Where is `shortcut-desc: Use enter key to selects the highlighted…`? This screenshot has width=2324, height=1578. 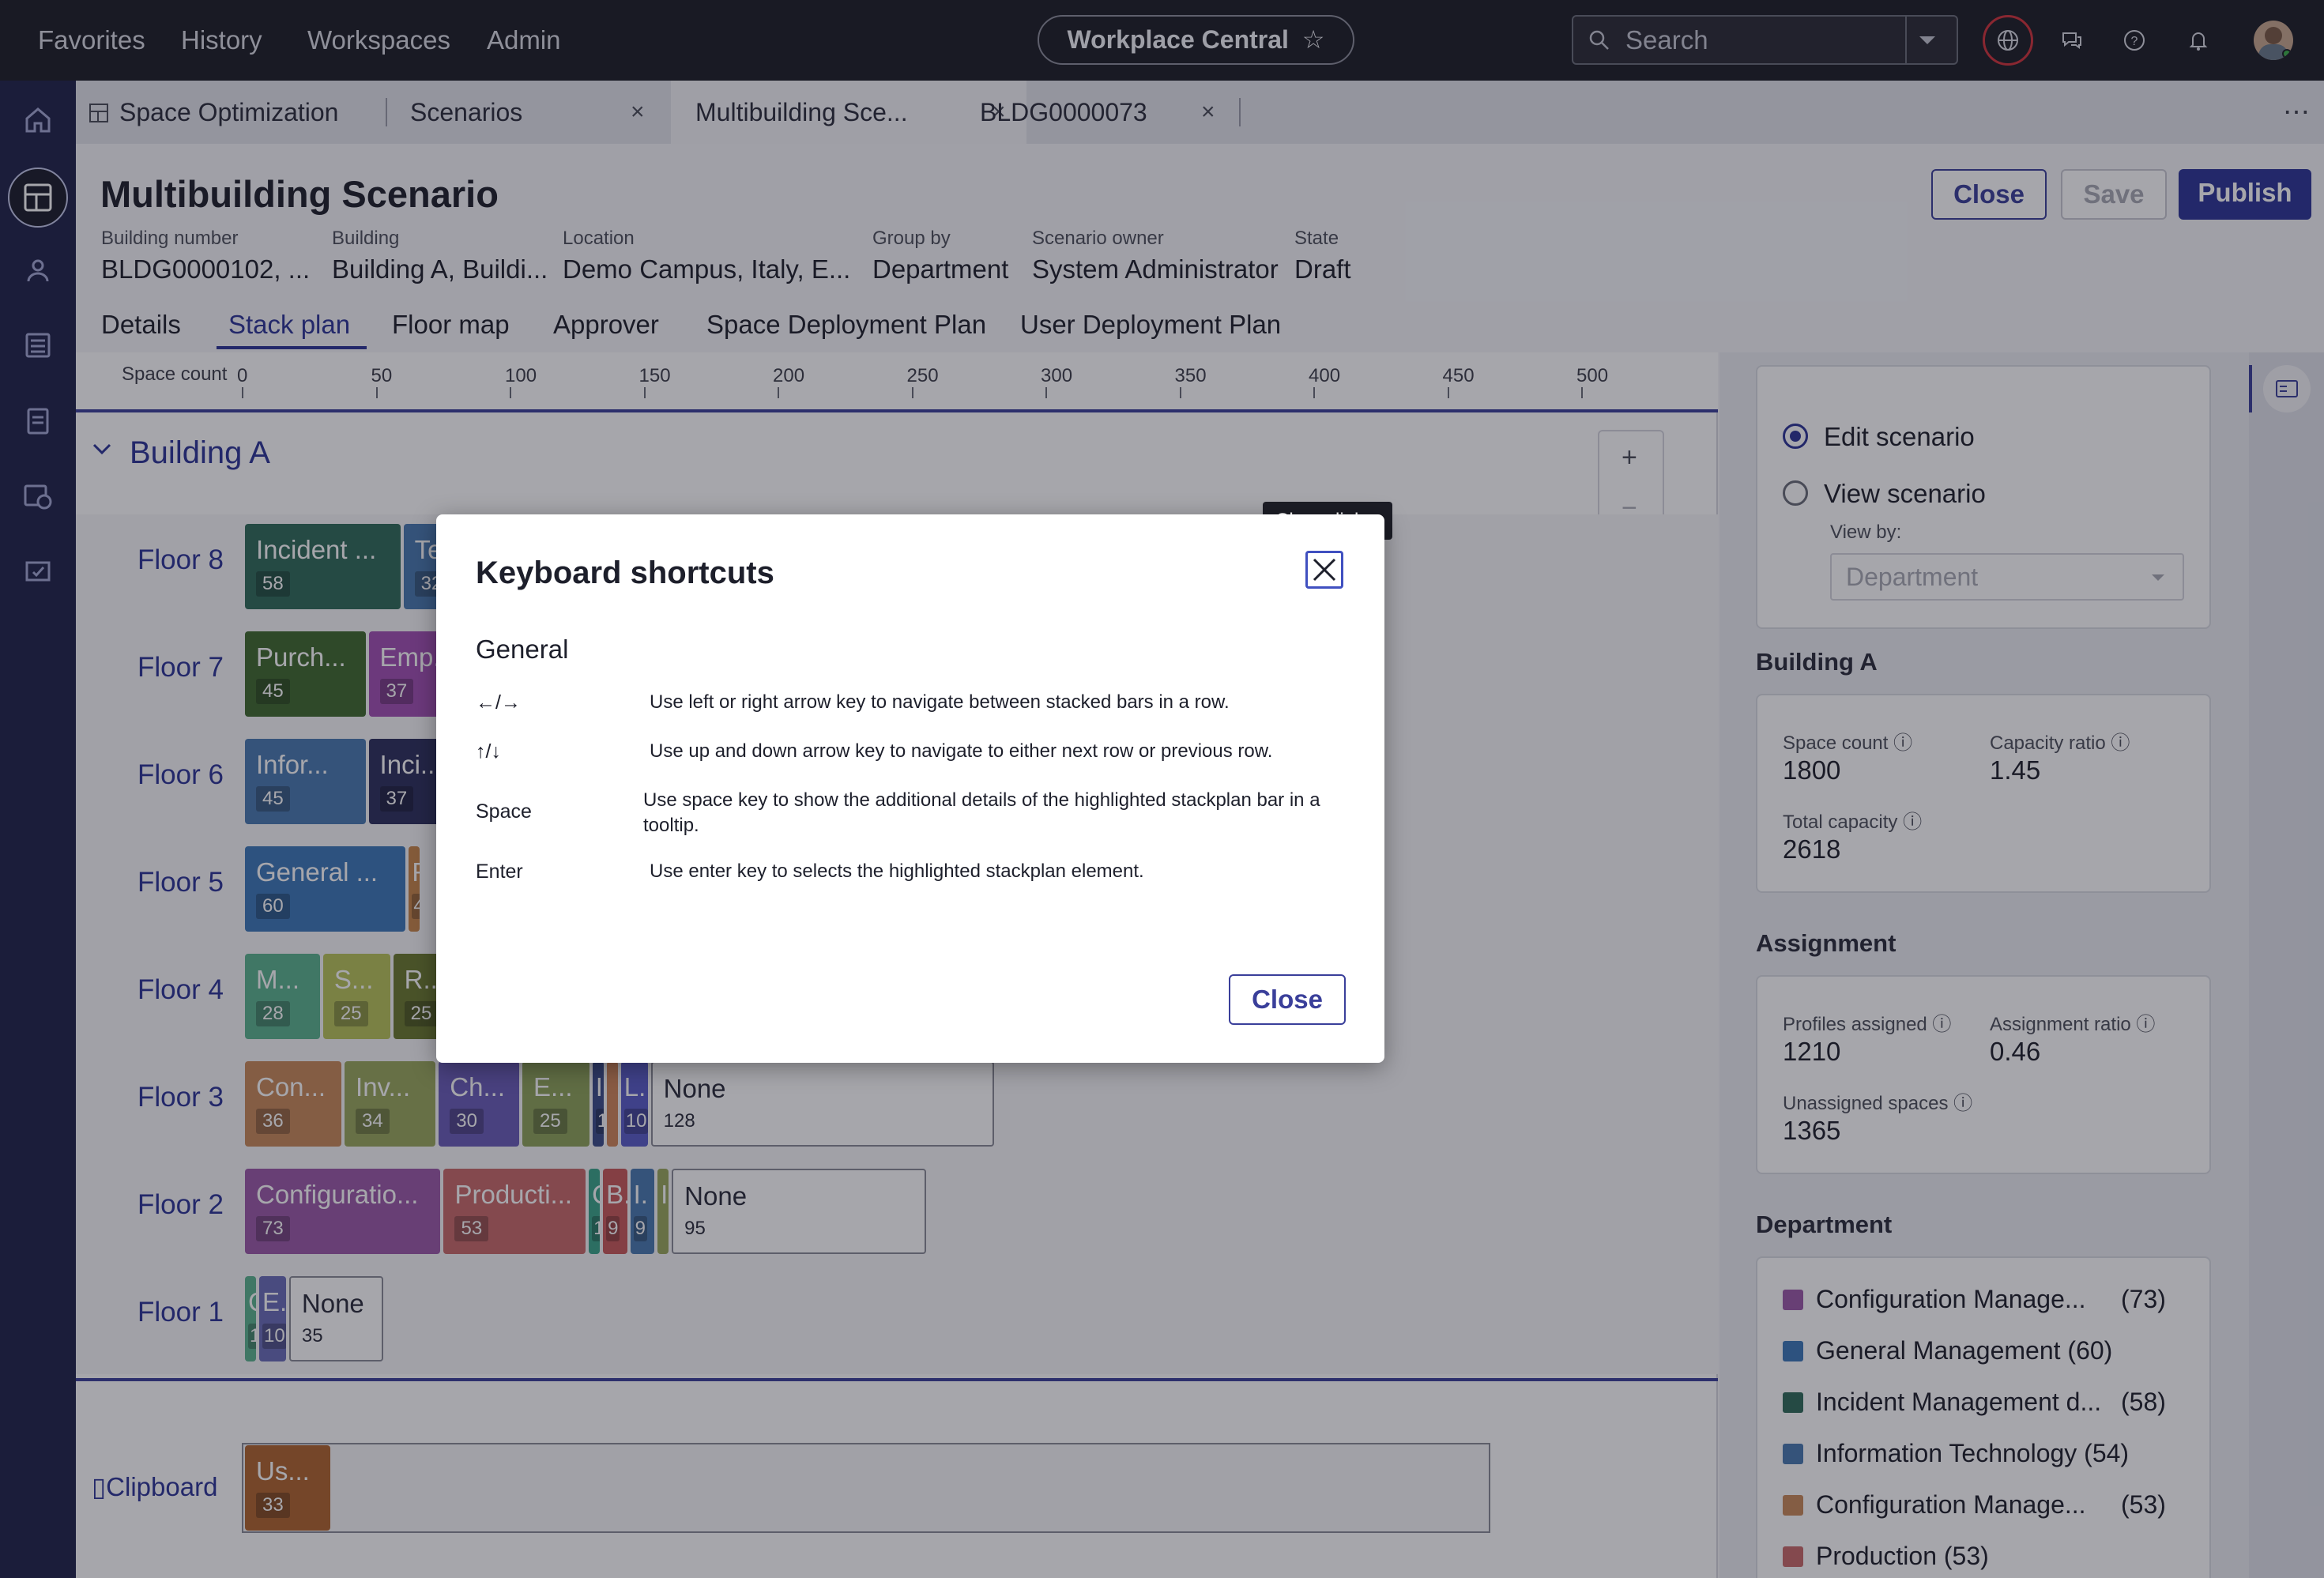
shortcut-desc: Use enter key to selects the highlighted… is located at coordinates (897, 872).